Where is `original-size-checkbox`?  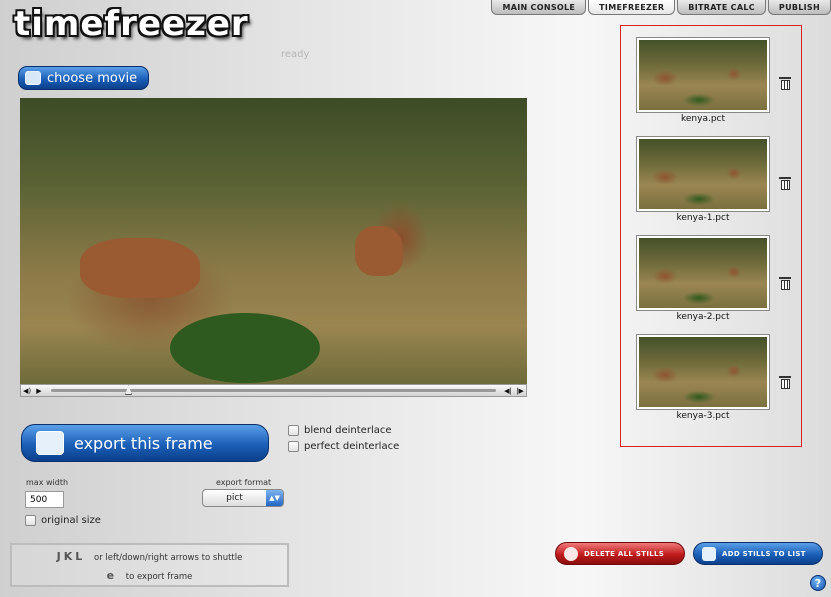 original-size-checkbox is located at coordinates (30, 520).